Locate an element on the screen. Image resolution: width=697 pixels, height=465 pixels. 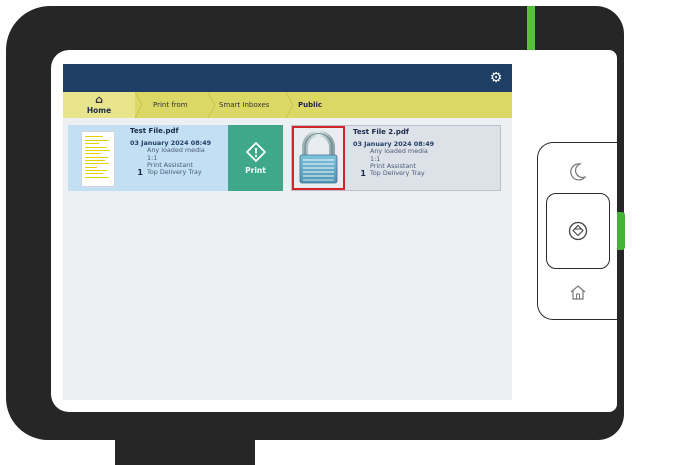
home-icon: ⌂ is located at coordinates (99, 99).